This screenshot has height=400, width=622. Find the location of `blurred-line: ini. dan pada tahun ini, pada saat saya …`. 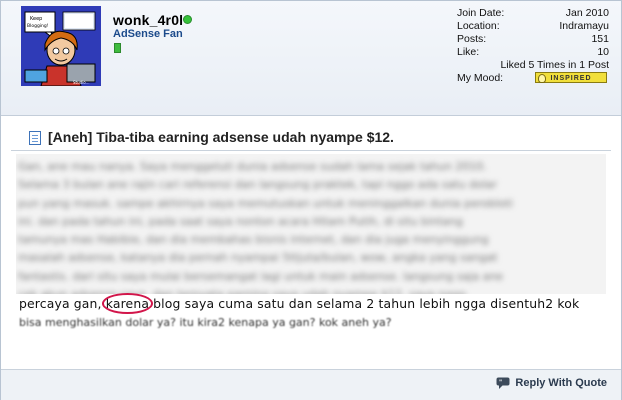

blurred-line: ini. dan pada tahun ini, pada saat saya … is located at coordinates (240, 221).